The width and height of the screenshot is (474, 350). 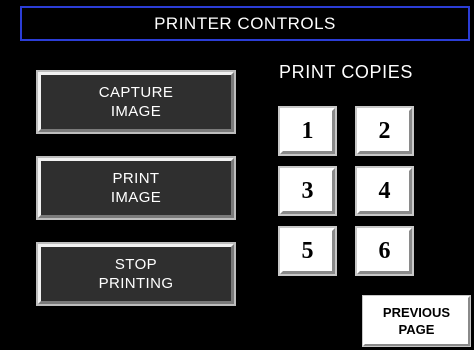 I want to click on previous-page-button: PREVIOUS PAGE, so click(x=416, y=321).